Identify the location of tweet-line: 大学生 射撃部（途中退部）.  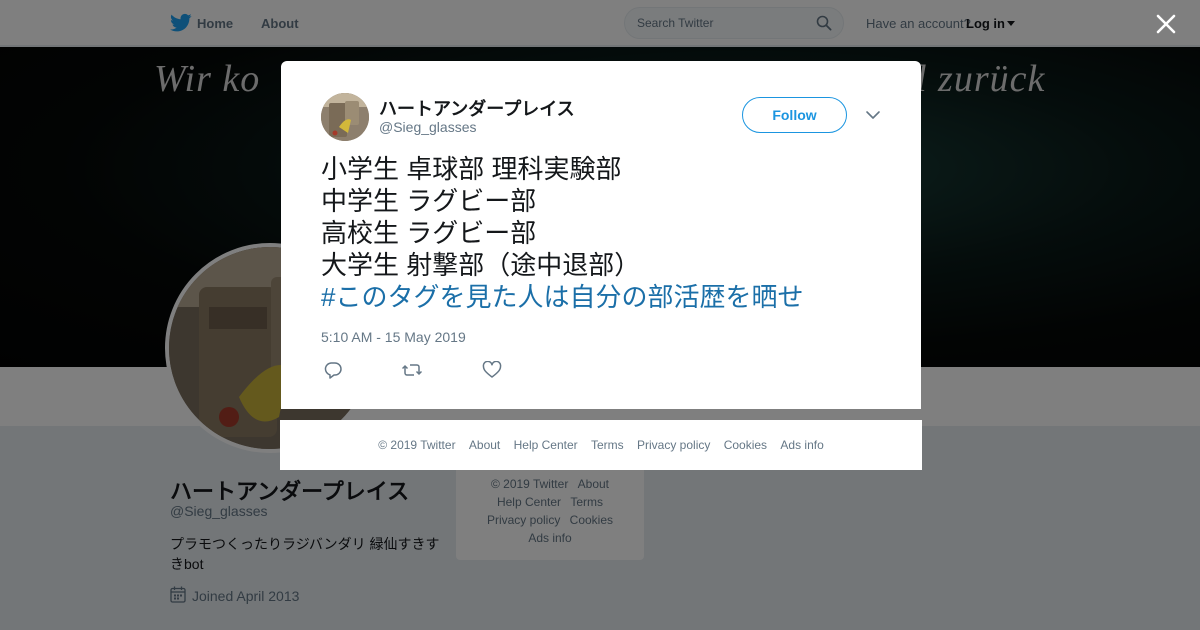
(481, 265).